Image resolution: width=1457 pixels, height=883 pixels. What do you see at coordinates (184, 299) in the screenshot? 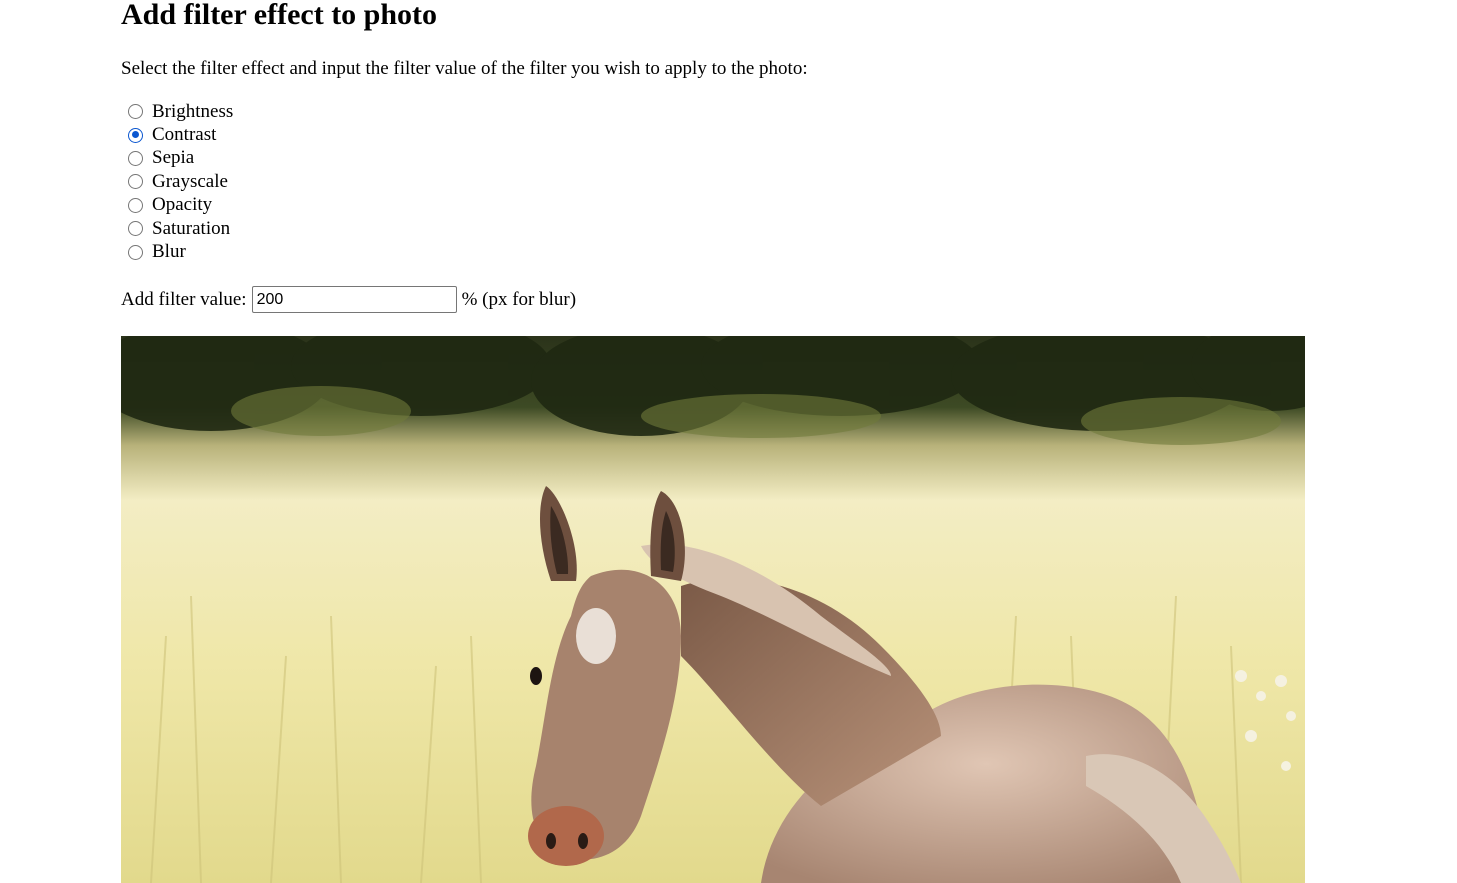
I see `filter-value-label: Add filter value:` at bounding box center [184, 299].